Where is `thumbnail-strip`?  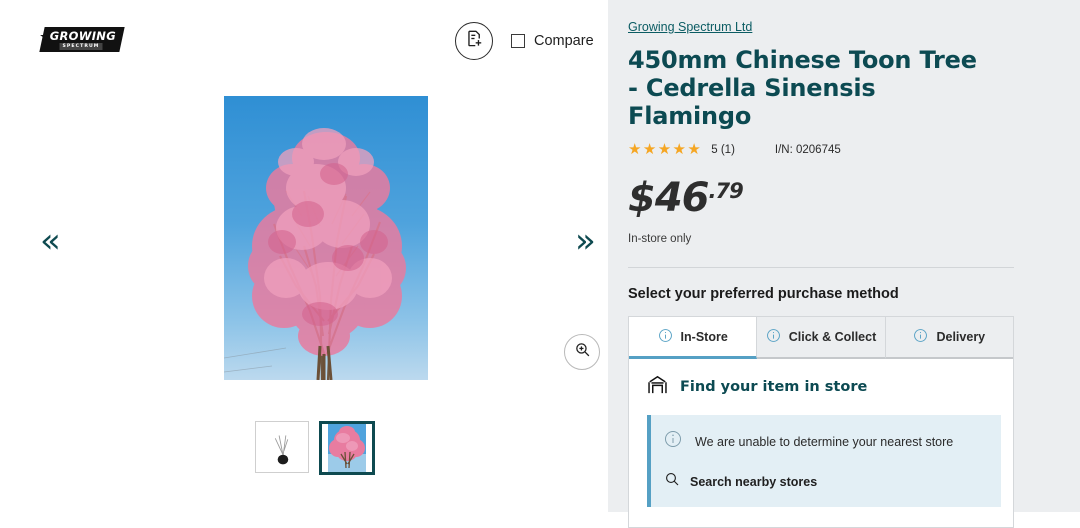 thumbnail-strip is located at coordinates (315, 448).